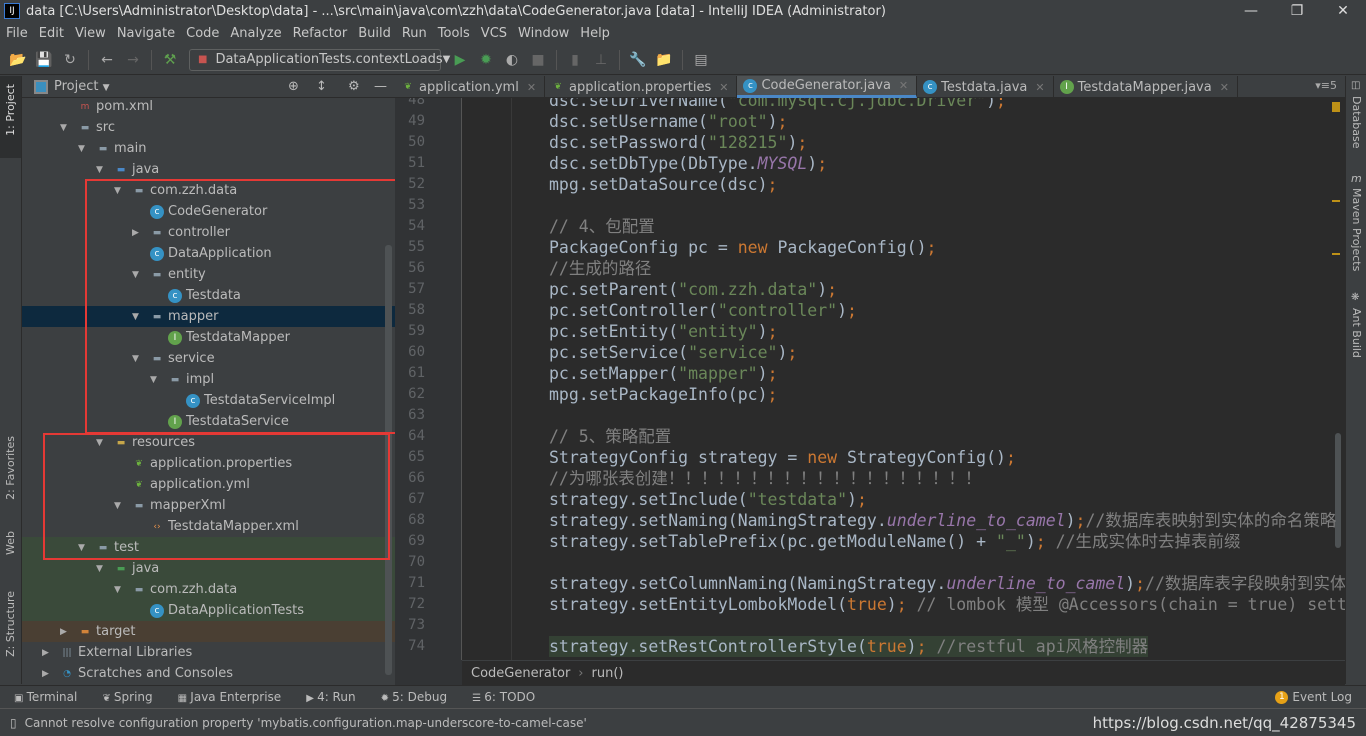  Describe the element at coordinates (414, 33) in the screenshot. I see `menu-item-run: Run` at that location.